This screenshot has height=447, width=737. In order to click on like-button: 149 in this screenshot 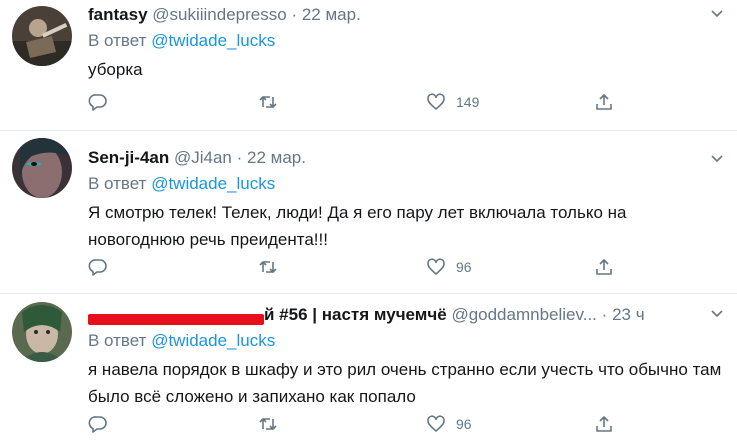, I will do `click(452, 102)`.